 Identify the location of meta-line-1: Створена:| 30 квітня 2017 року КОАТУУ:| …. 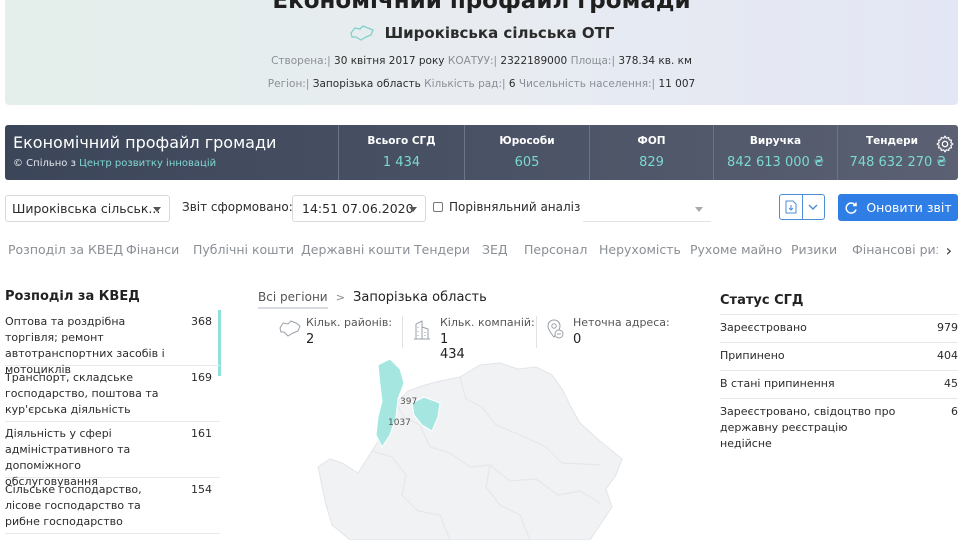
(481, 61).